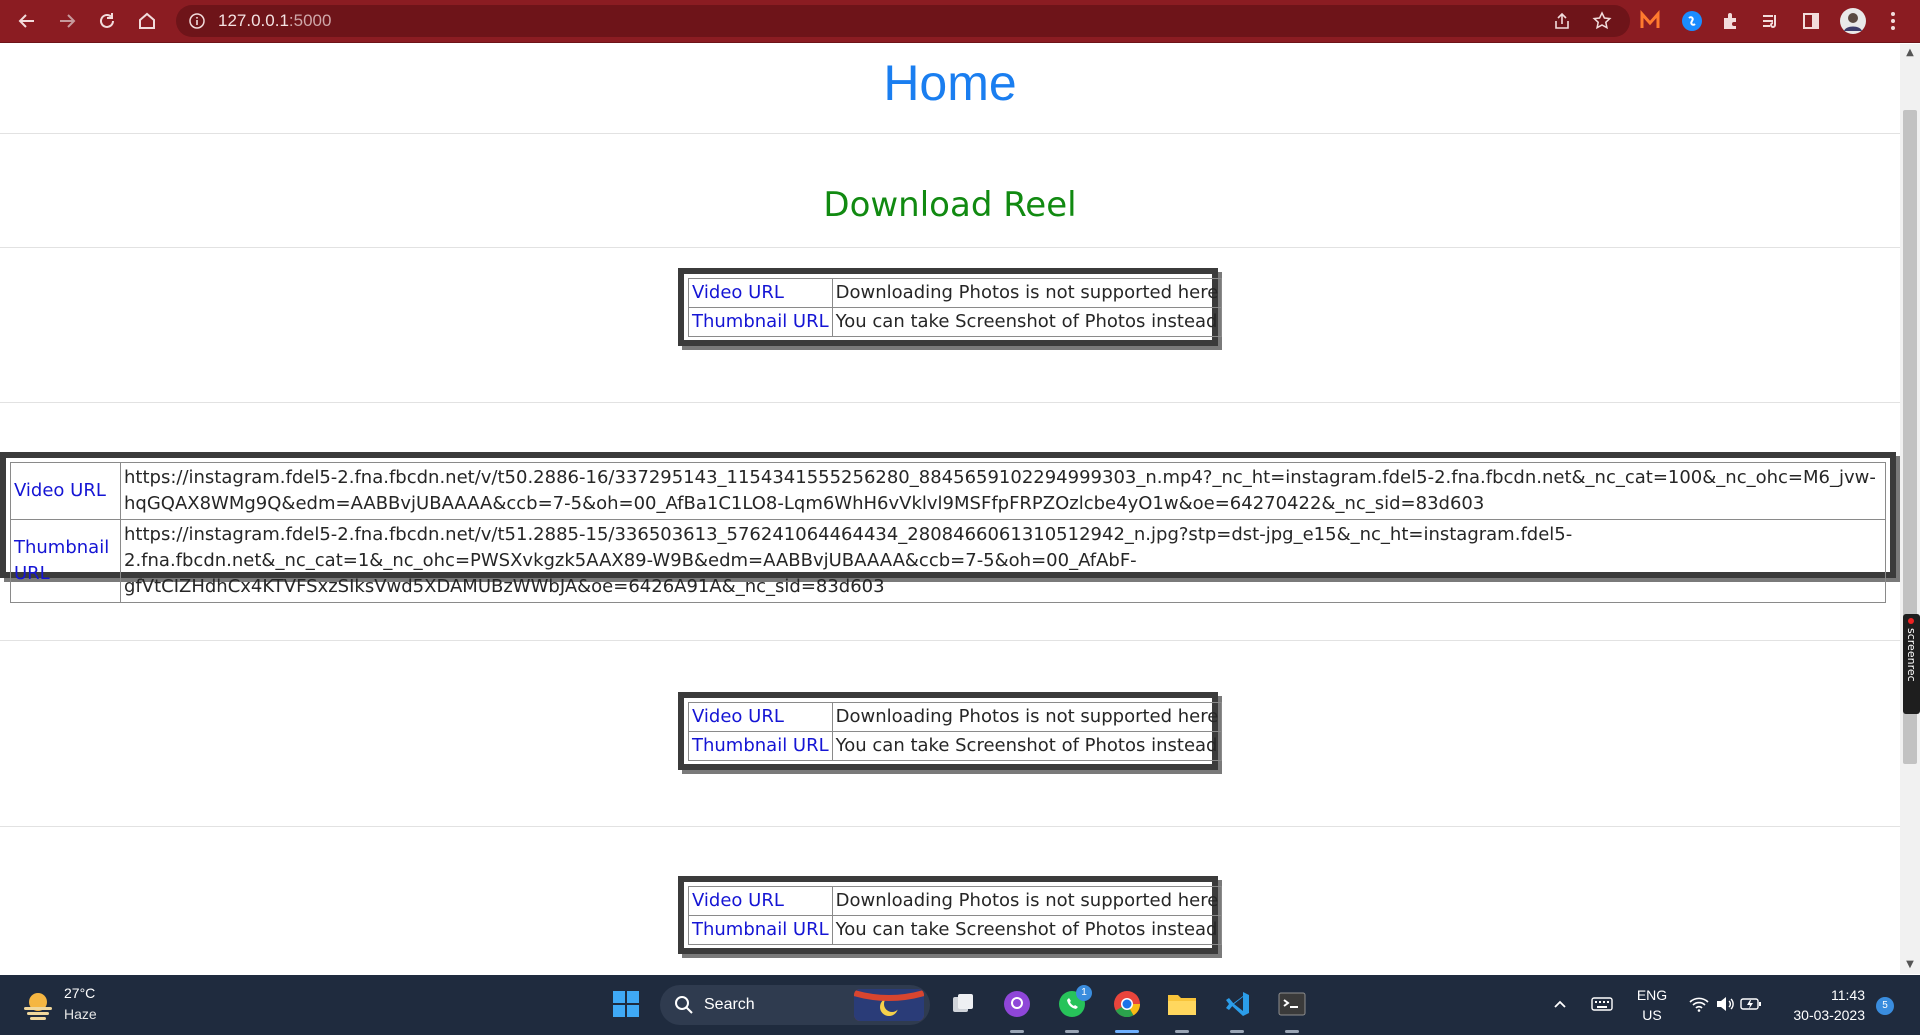  I want to click on record-dot-icon, so click(1911, 621).